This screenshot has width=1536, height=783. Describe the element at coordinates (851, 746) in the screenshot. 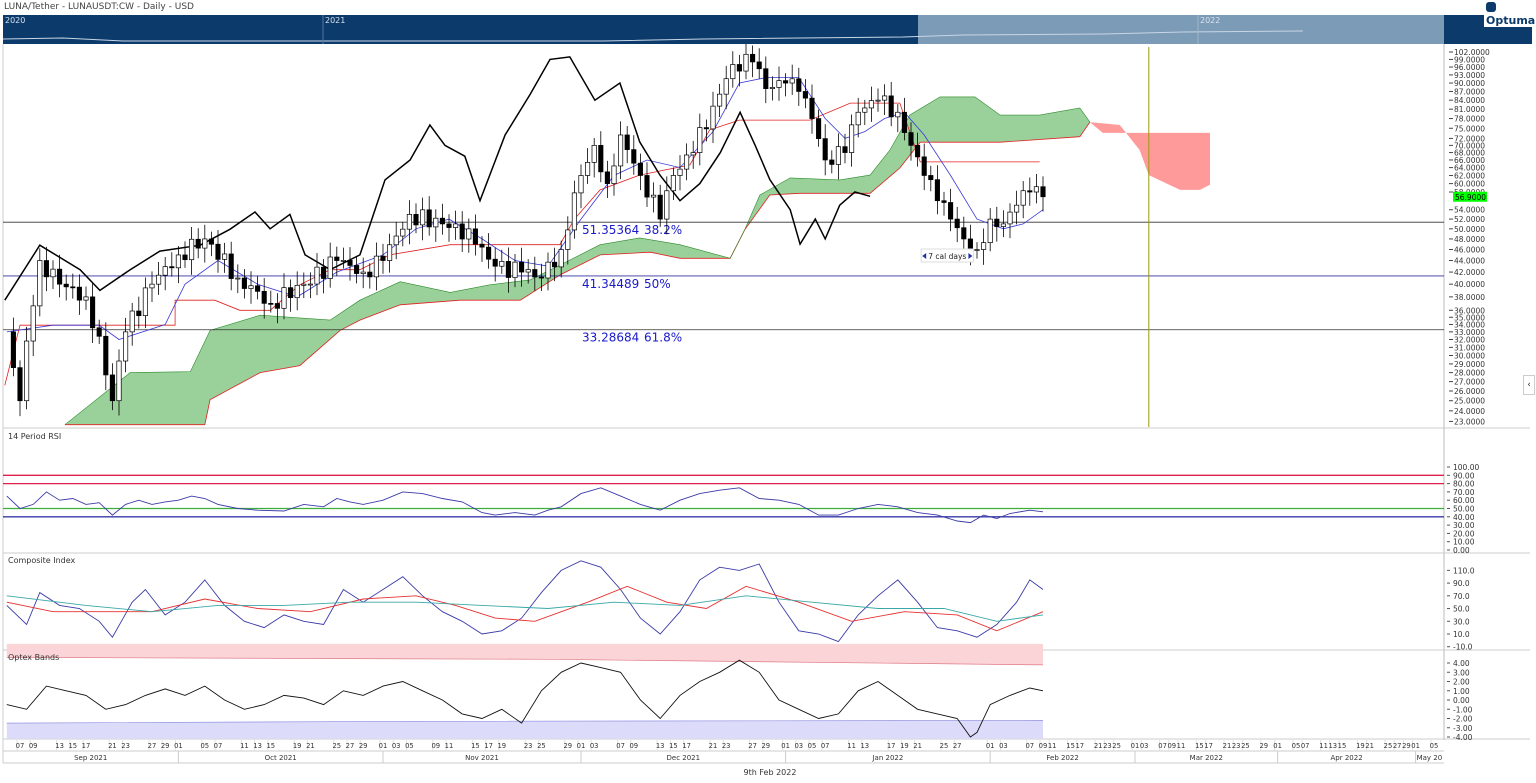

I see `day-tick-label: 11` at that location.